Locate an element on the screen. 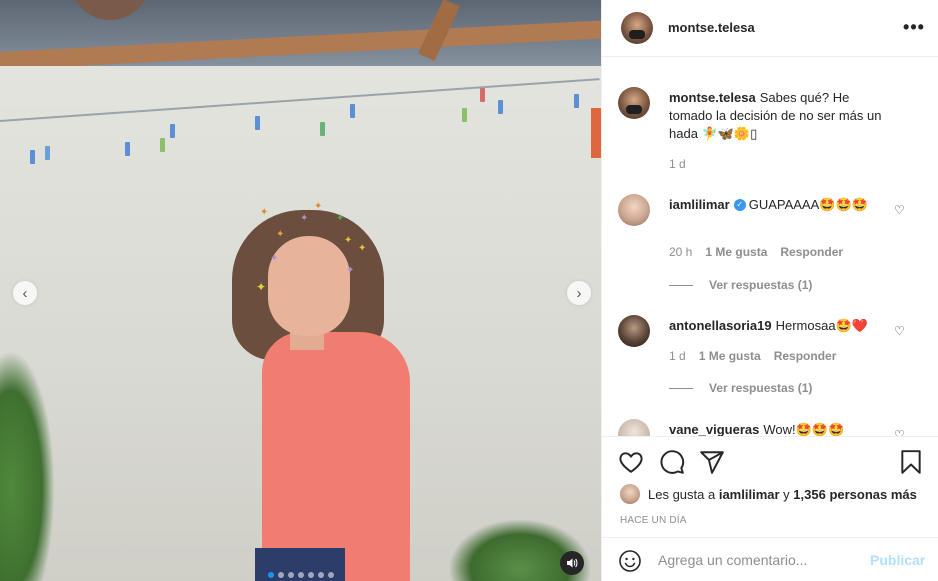  caption-time: 1 d is located at coordinates (677, 164).